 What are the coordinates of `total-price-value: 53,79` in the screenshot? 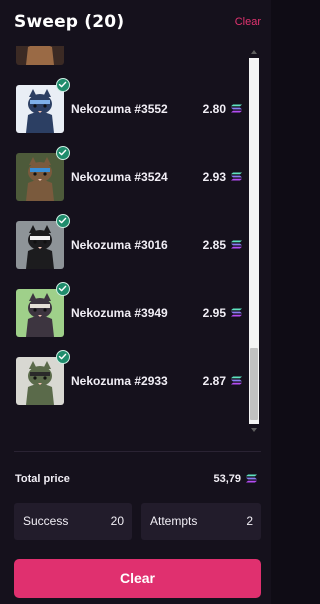 It's located at (235, 479).